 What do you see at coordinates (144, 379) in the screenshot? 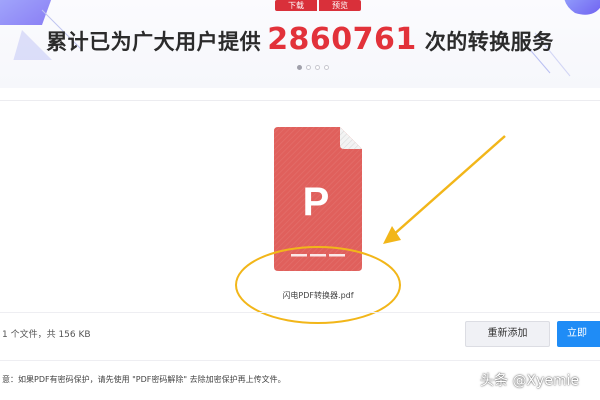
I see `password-notice: 意：如果PDF有密码保护，请先使用 "PDF密码解除" 去除加密保护再上传文件。` at bounding box center [144, 379].